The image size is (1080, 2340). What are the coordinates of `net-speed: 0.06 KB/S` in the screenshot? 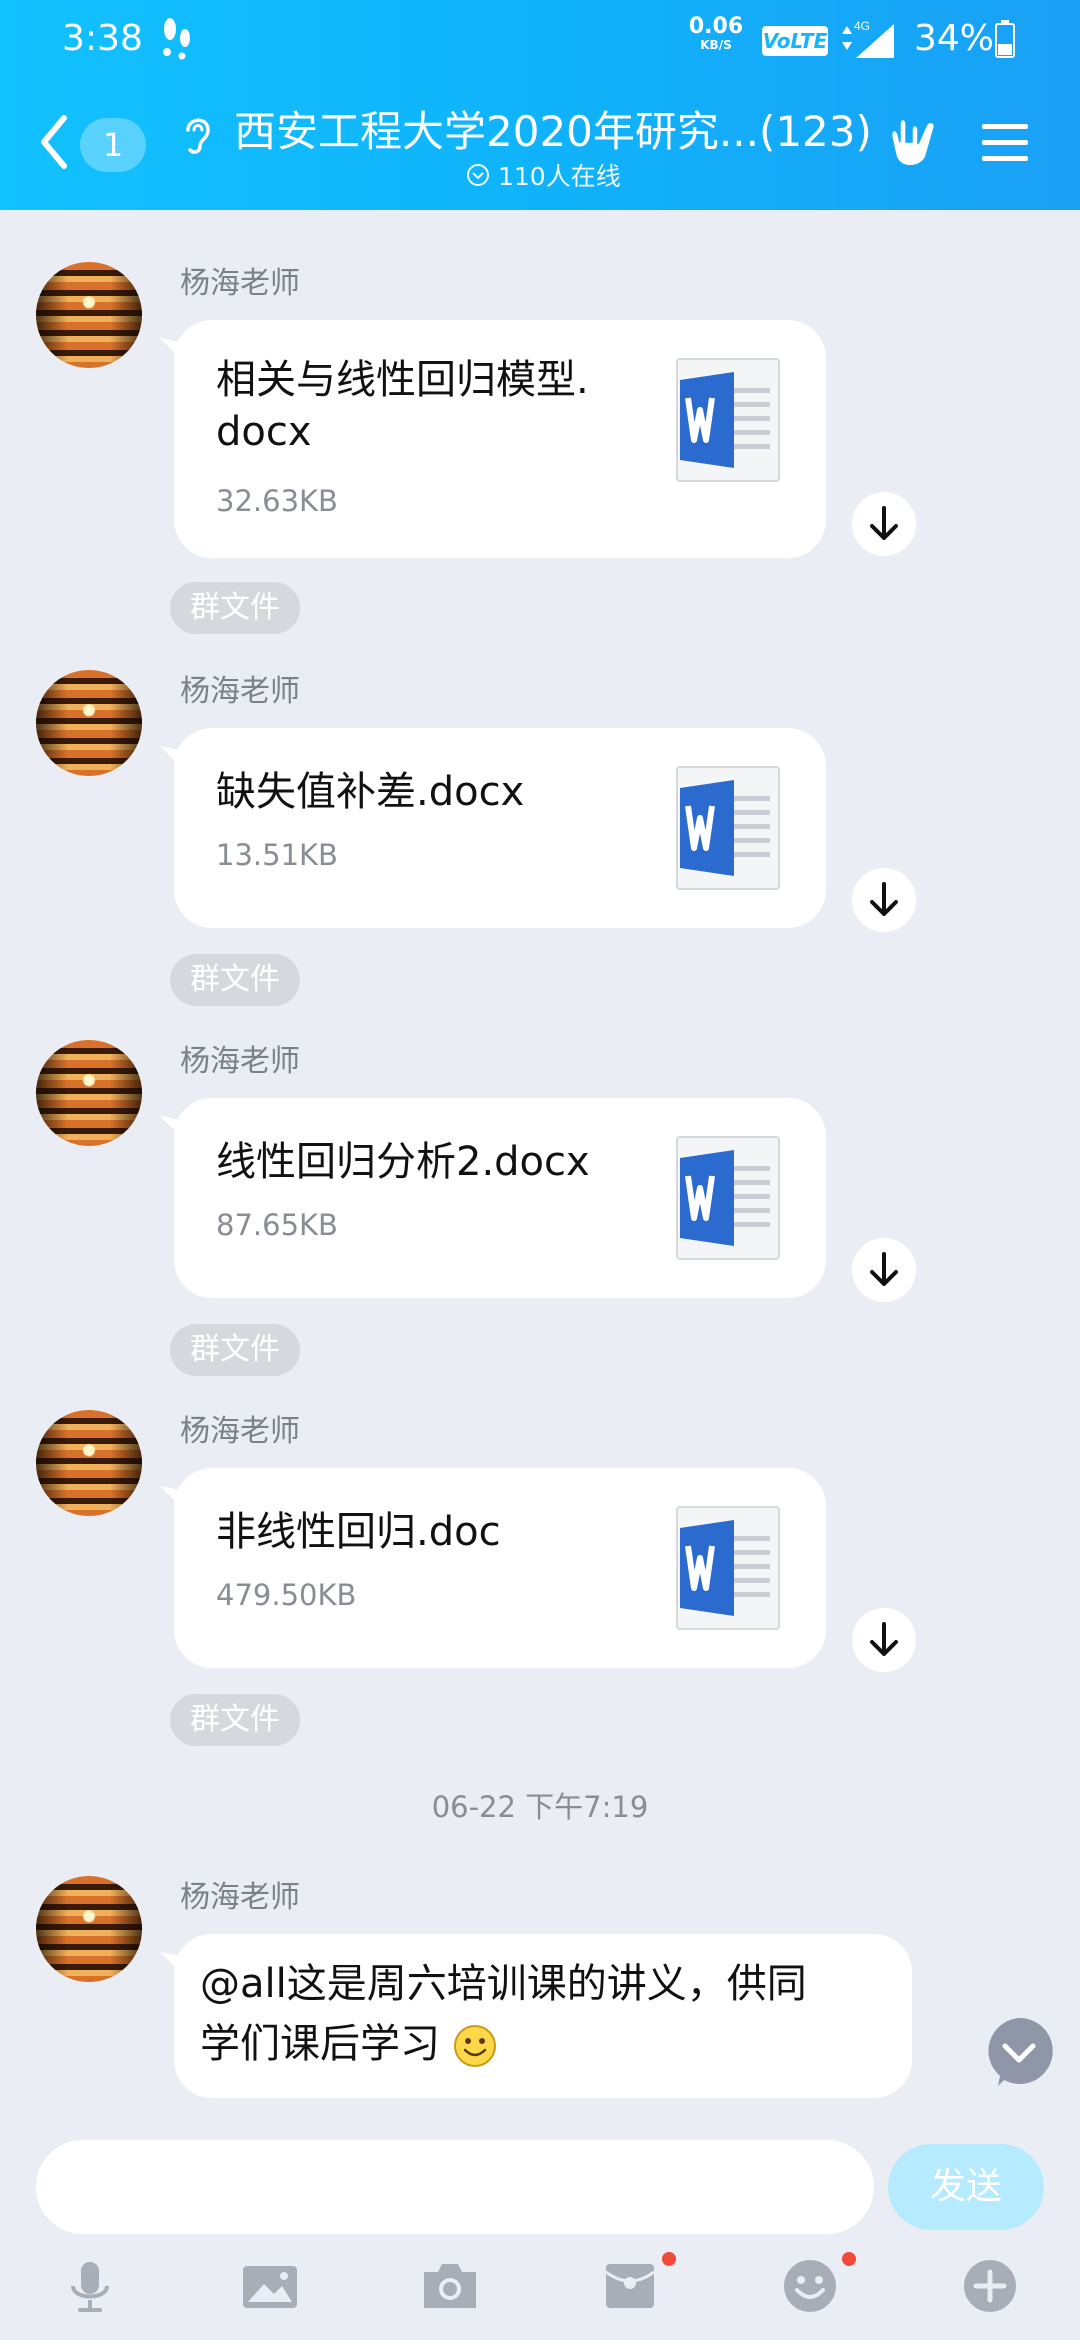 It's located at (716, 33).